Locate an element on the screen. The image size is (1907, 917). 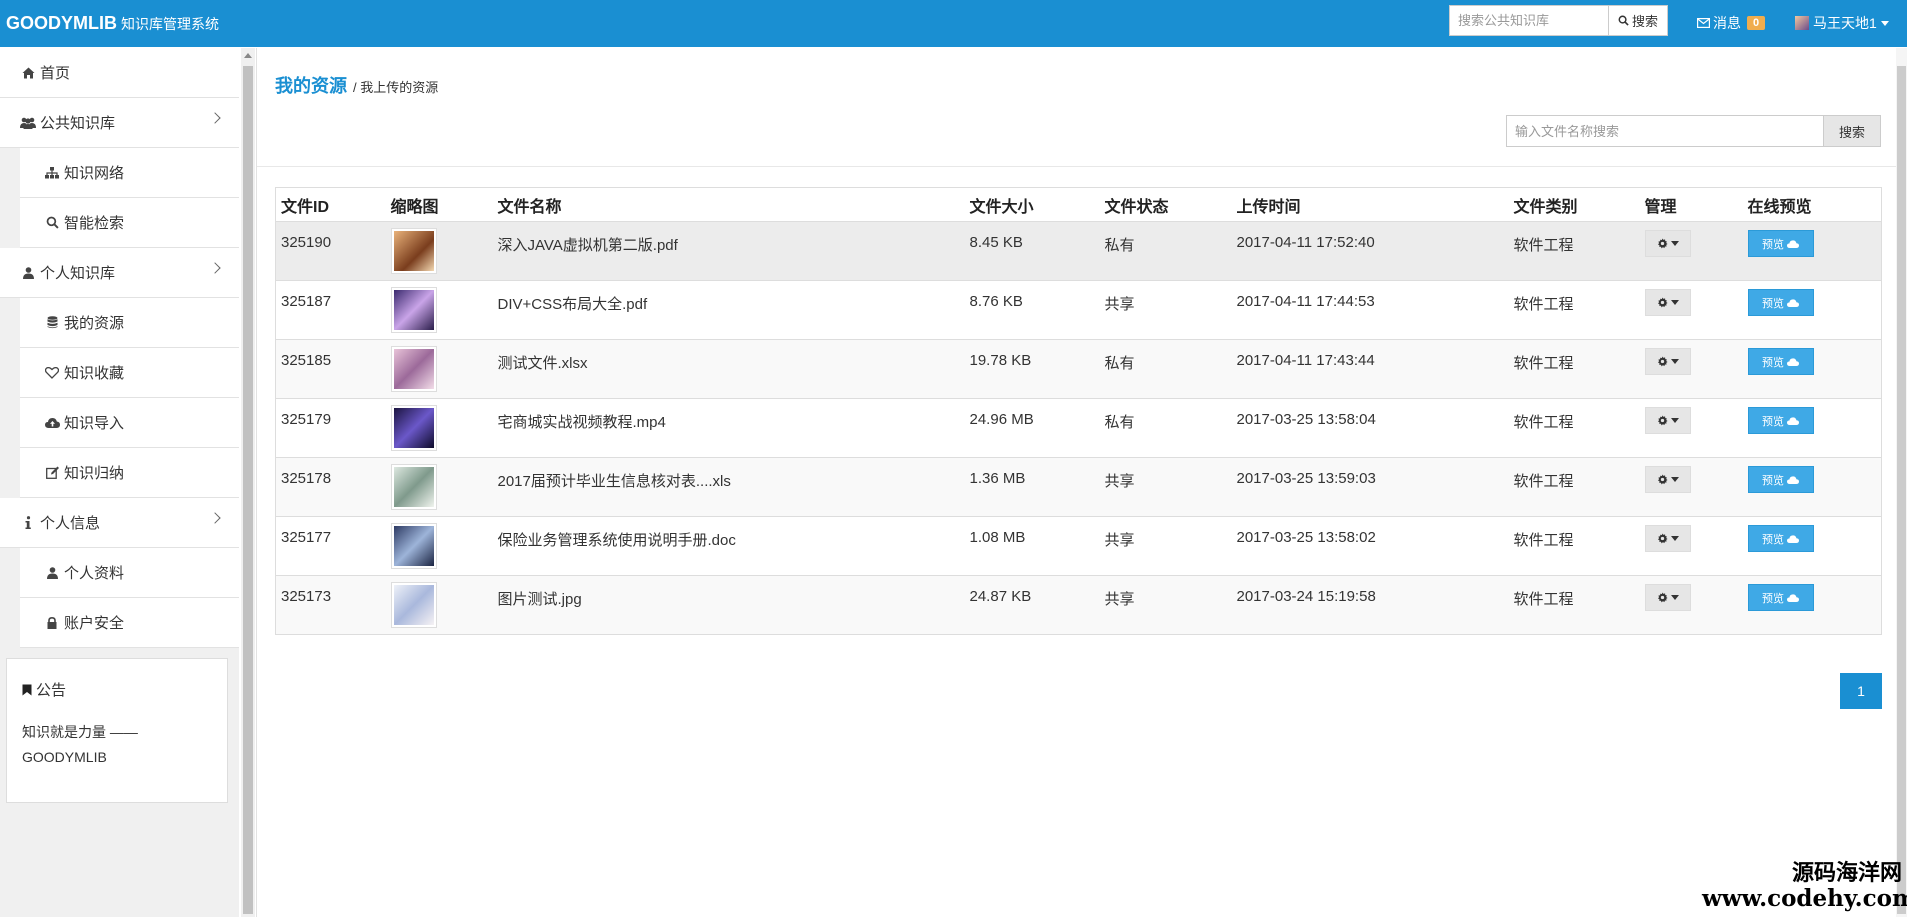
sidebar-item-profile: 个人资料 is located at coordinates (129, 573).